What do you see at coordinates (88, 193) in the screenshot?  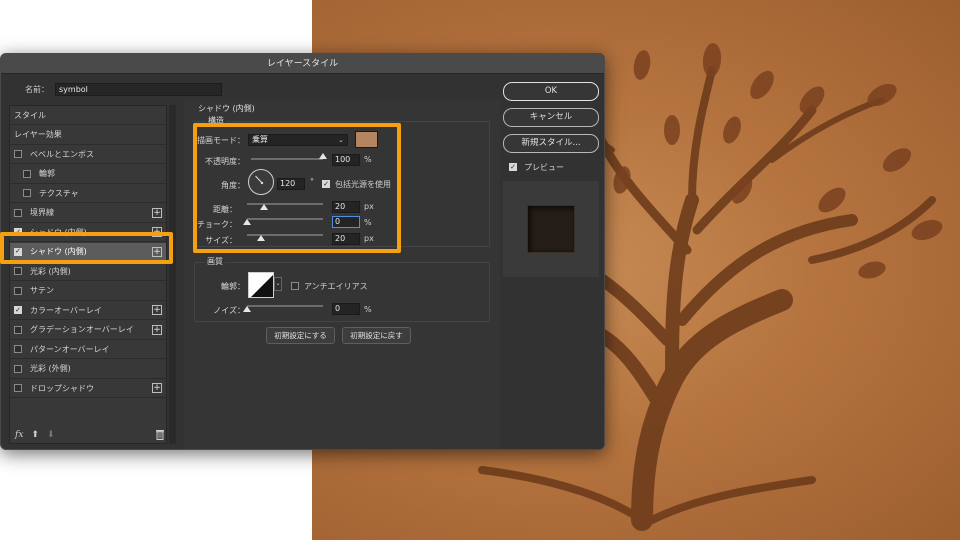 I see `style-list-item: テクスチャ` at bounding box center [88, 193].